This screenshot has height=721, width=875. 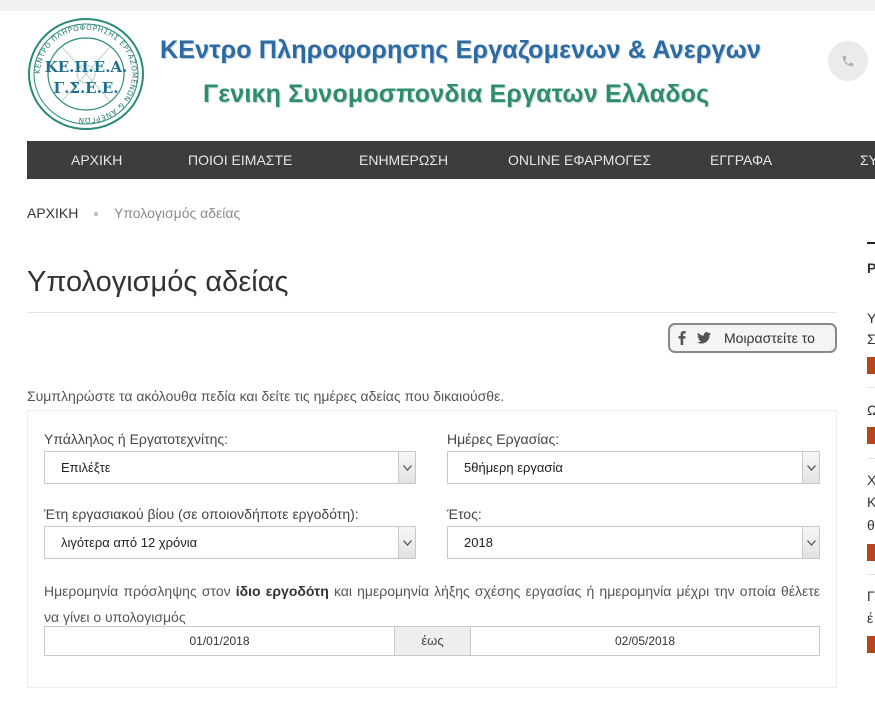 I want to click on sidebar-item-4-line-1: Γ, so click(x=871, y=596).